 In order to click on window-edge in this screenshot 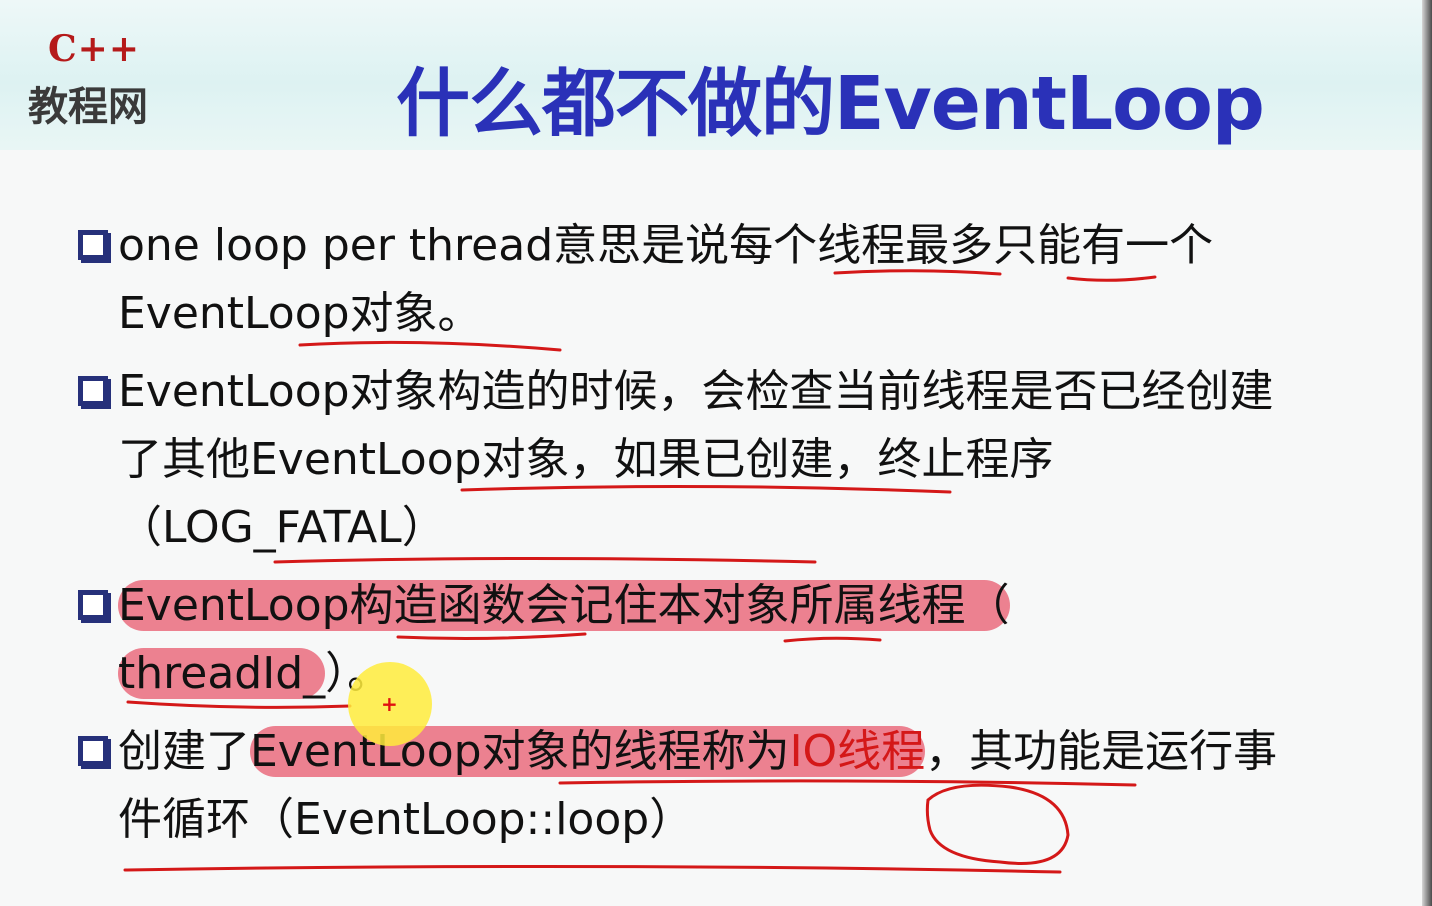, I will do `click(1427, 453)`.